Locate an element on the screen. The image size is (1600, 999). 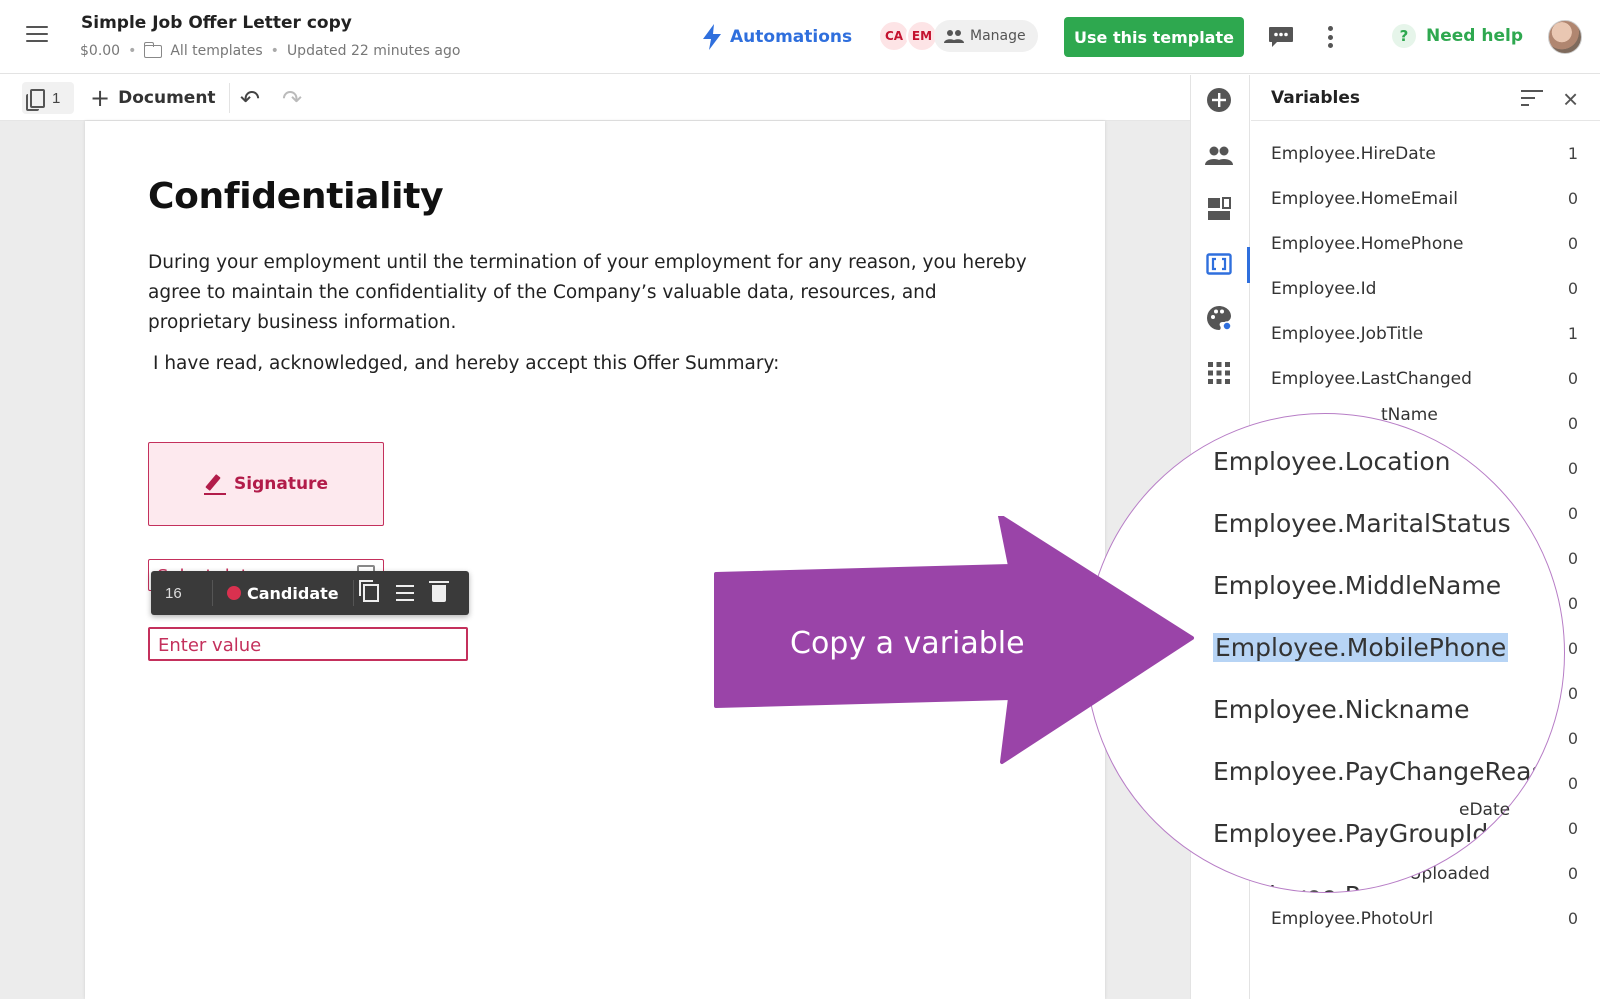
list-item: Employee.JobTitle 1 is located at coordinates (1425, 333).